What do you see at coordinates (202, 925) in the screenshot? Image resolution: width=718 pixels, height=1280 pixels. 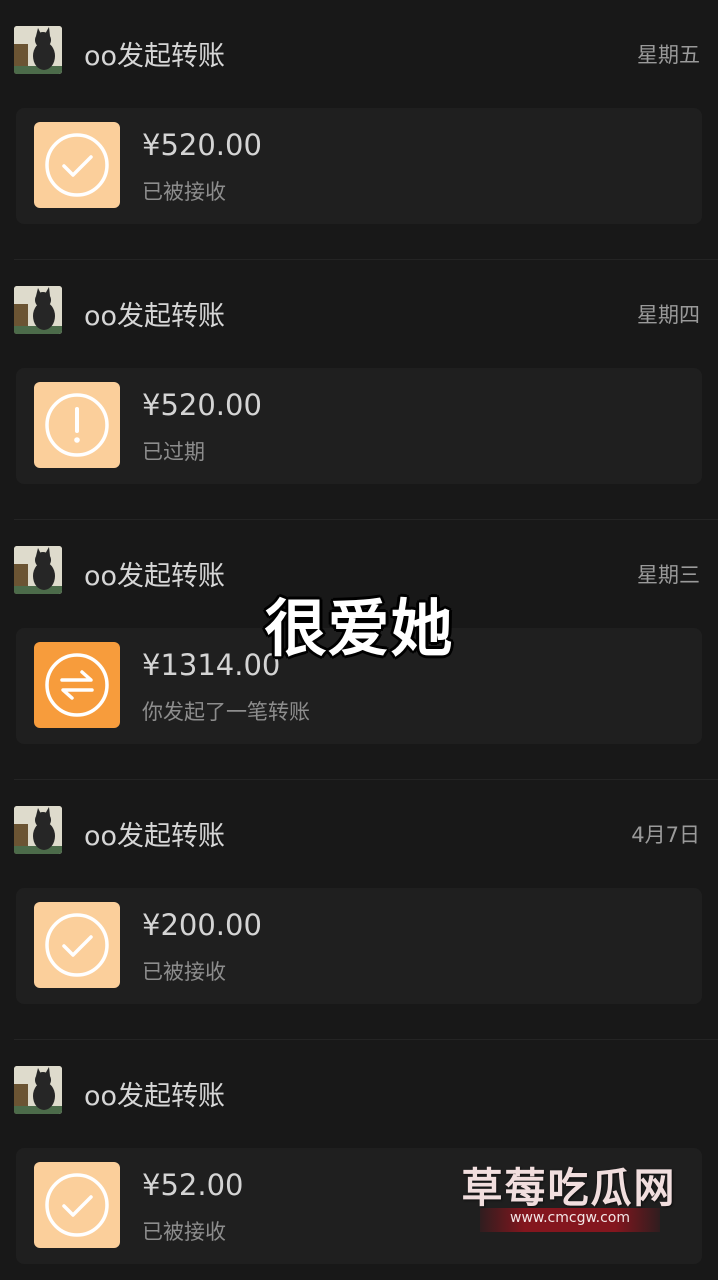 I see `transfer-amount: ¥200.00` at bounding box center [202, 925].